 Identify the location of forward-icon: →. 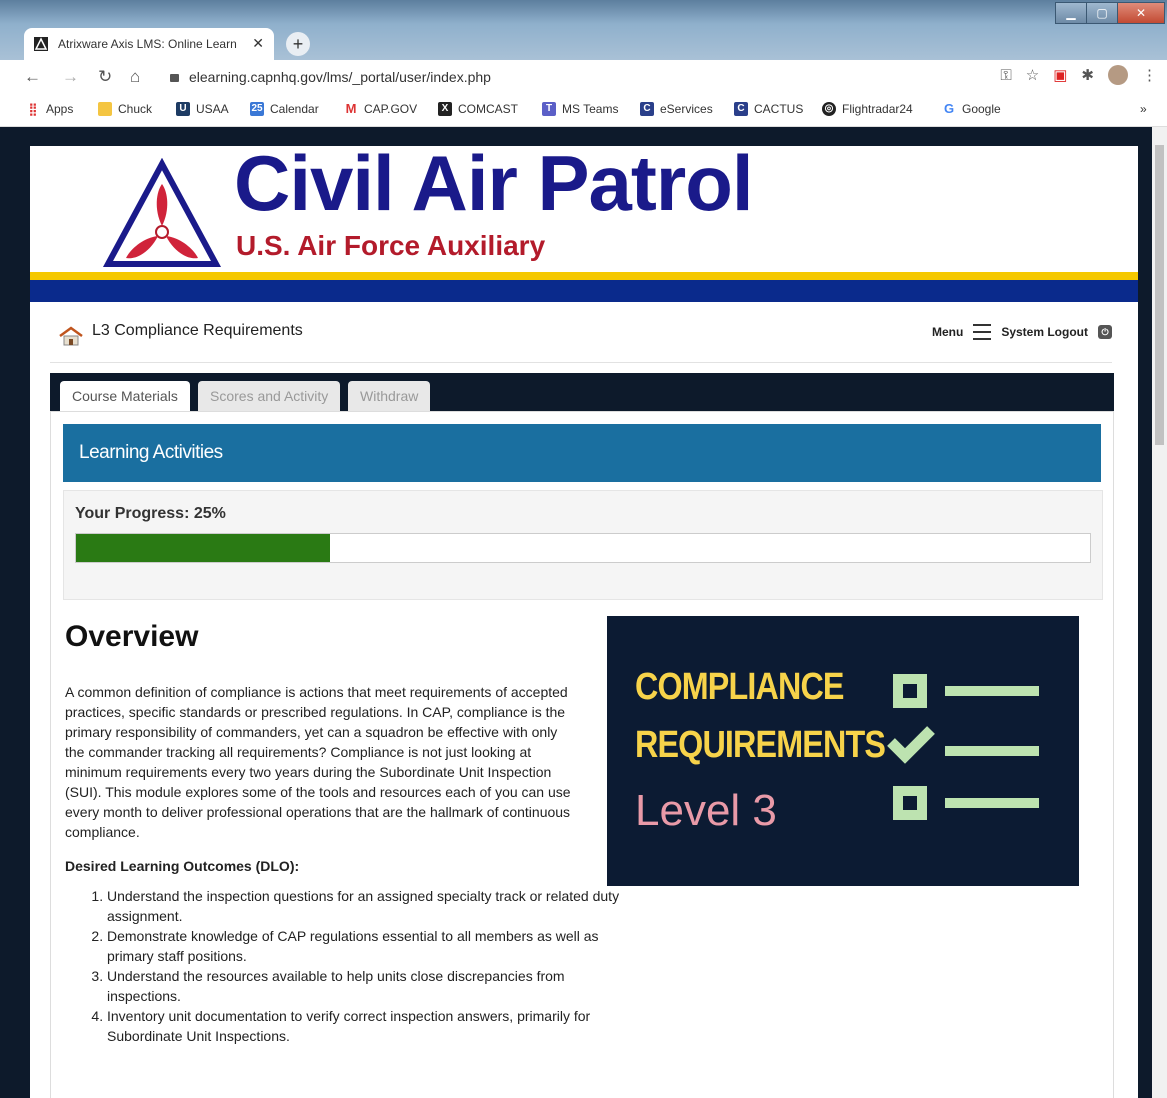
(70, 77).